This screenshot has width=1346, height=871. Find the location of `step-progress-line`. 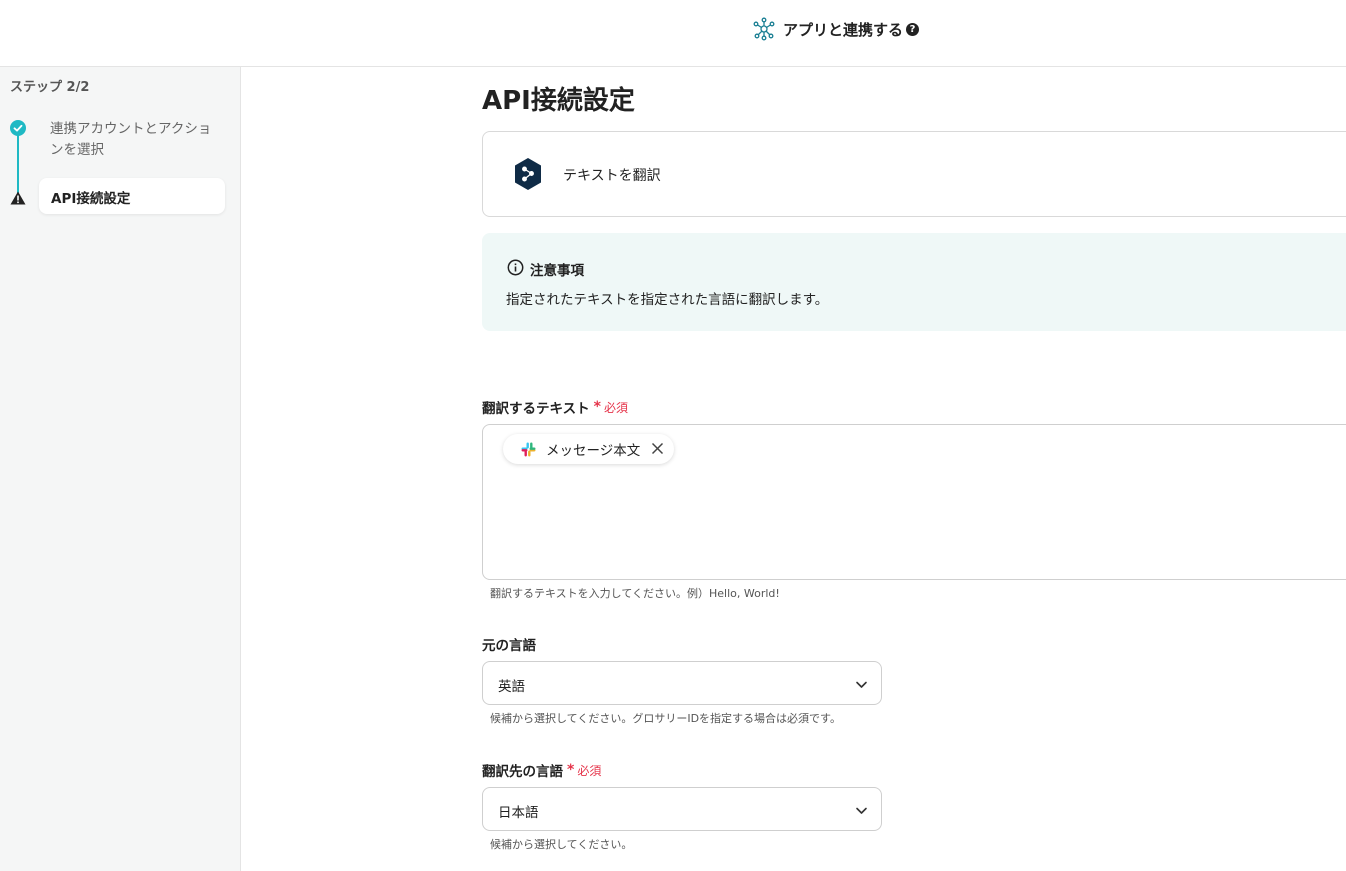

step-progress-line is located at coordinates (18, 163).